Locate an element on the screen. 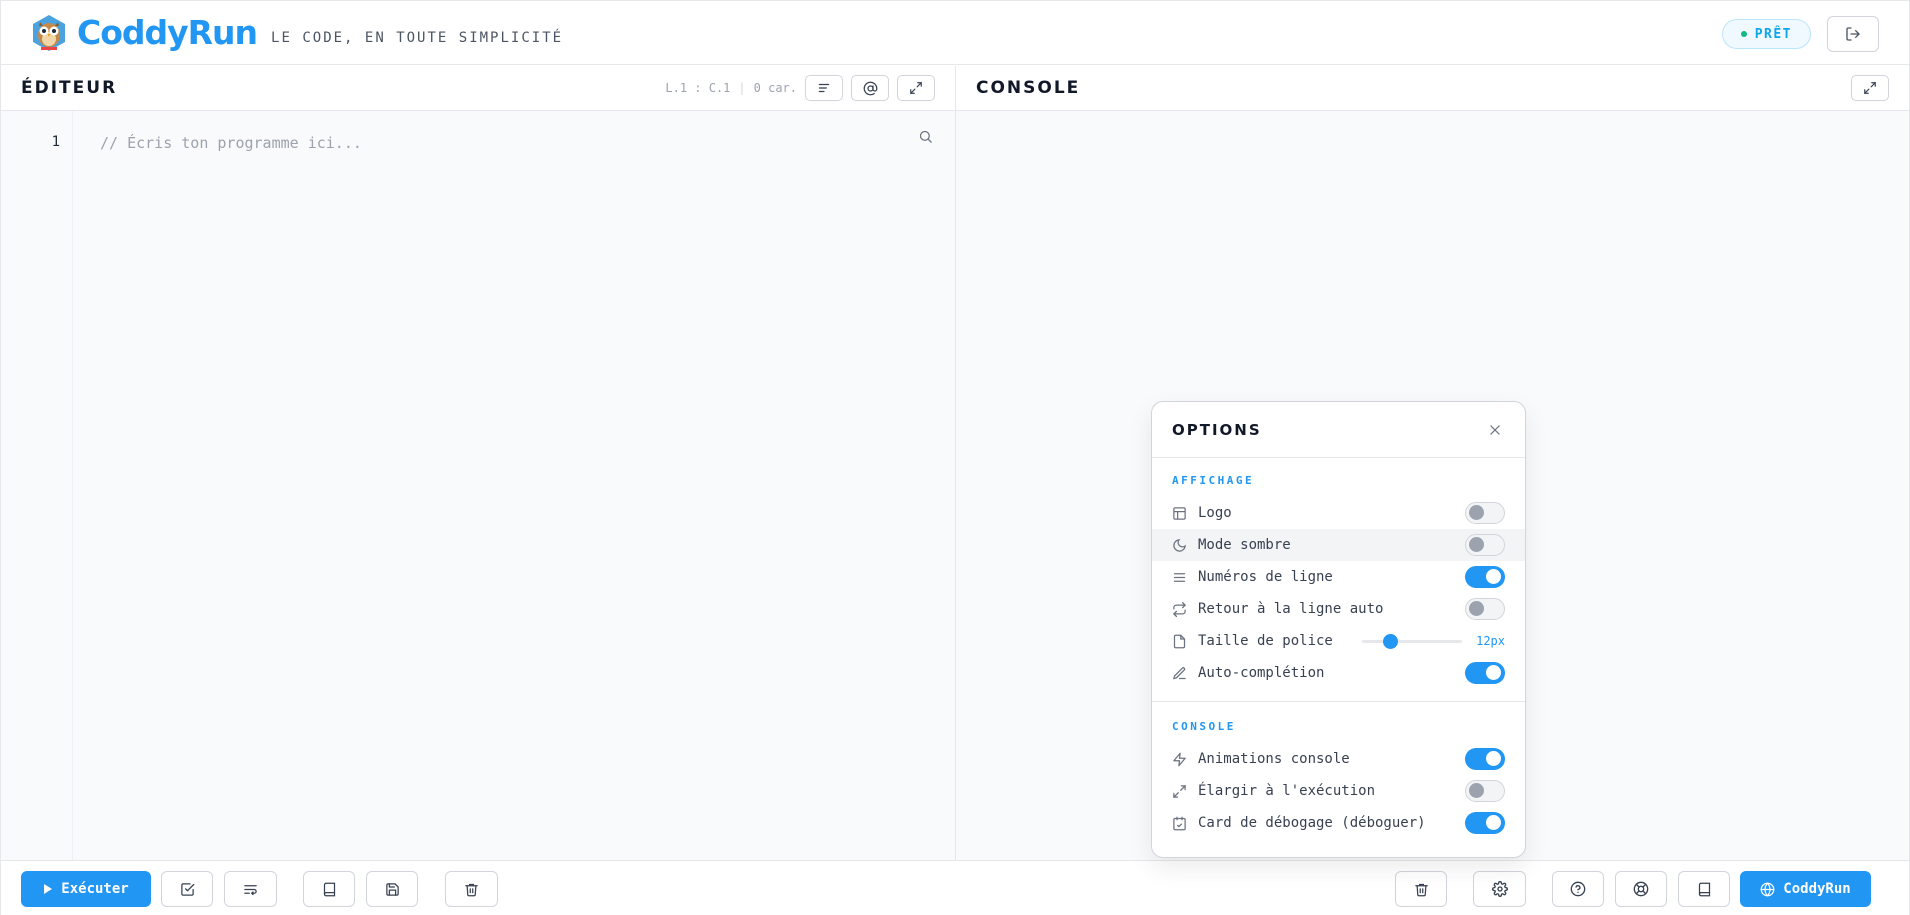  file-icon is located at coordinates (1180, 641).